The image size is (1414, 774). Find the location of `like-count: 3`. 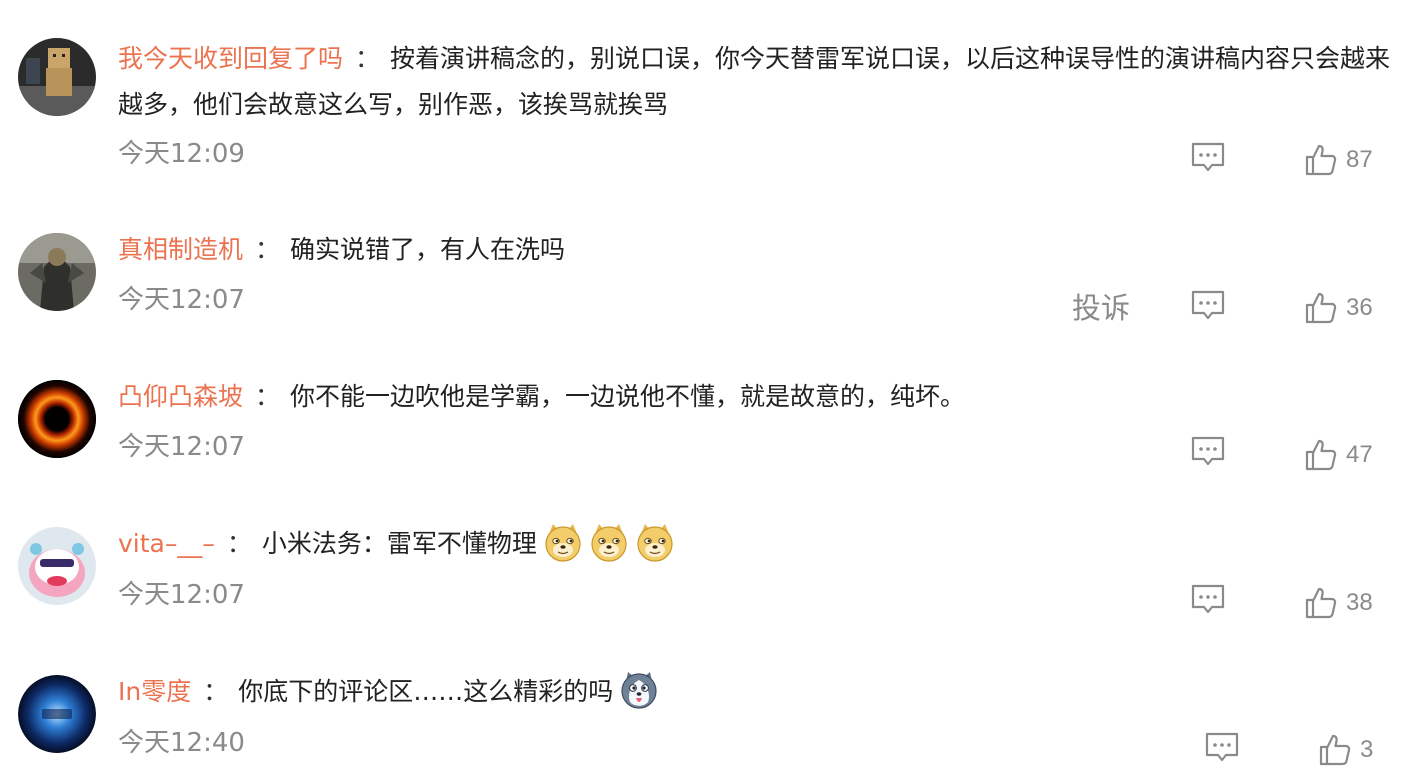

like-count: 3 is located at coordinates (1367, 749).